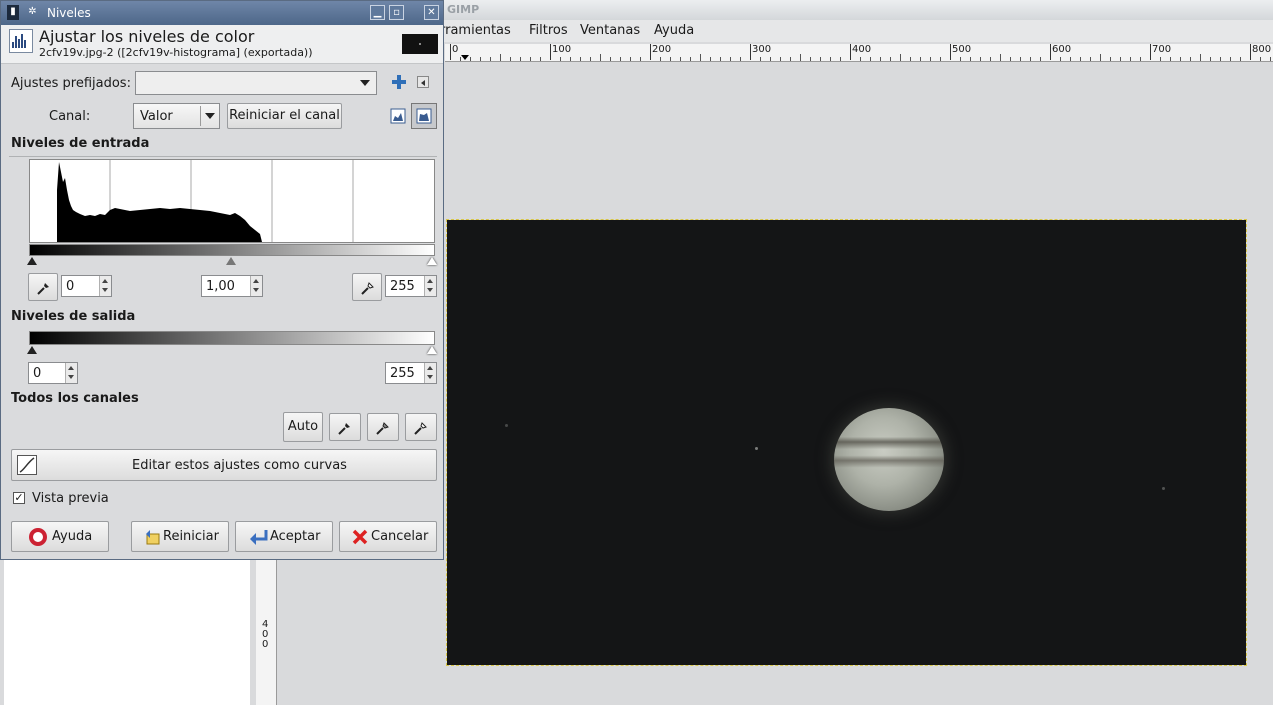 This screenshot has width=1273, height=705. What do you see at coordinates (962, 49) in the screenshot?
I see `ruler-label: 500` at bounding box center [962, 49].